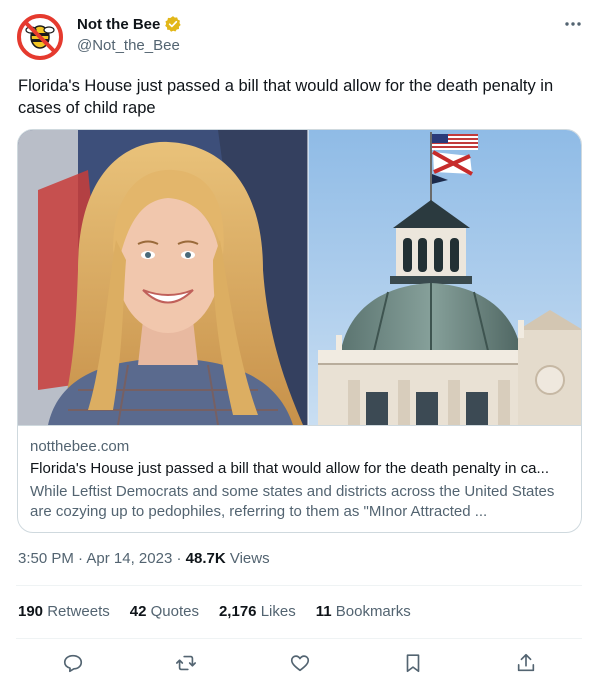 This screenshot has height=687, width=598. I want to click on not-the-bee-logo-icon, so click(40, 37).